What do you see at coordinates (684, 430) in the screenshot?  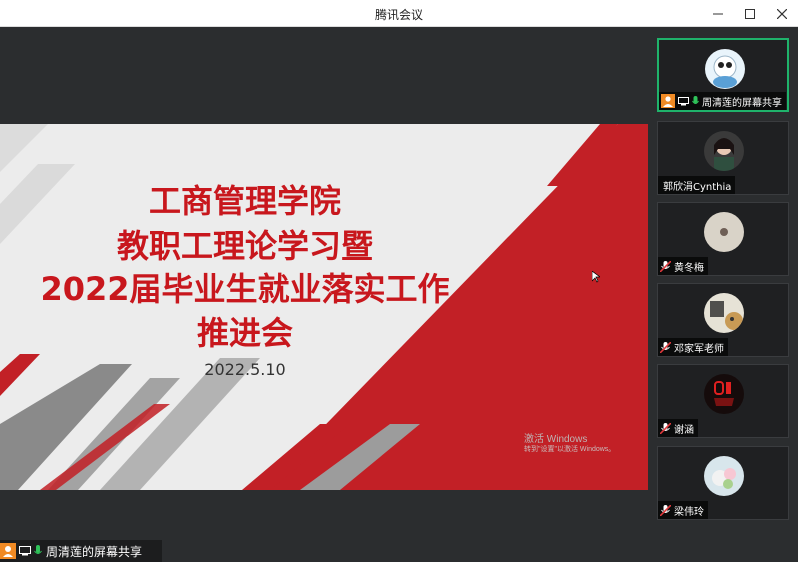 I see `participant-name: 谢涵` at bounding box center [684, 430].